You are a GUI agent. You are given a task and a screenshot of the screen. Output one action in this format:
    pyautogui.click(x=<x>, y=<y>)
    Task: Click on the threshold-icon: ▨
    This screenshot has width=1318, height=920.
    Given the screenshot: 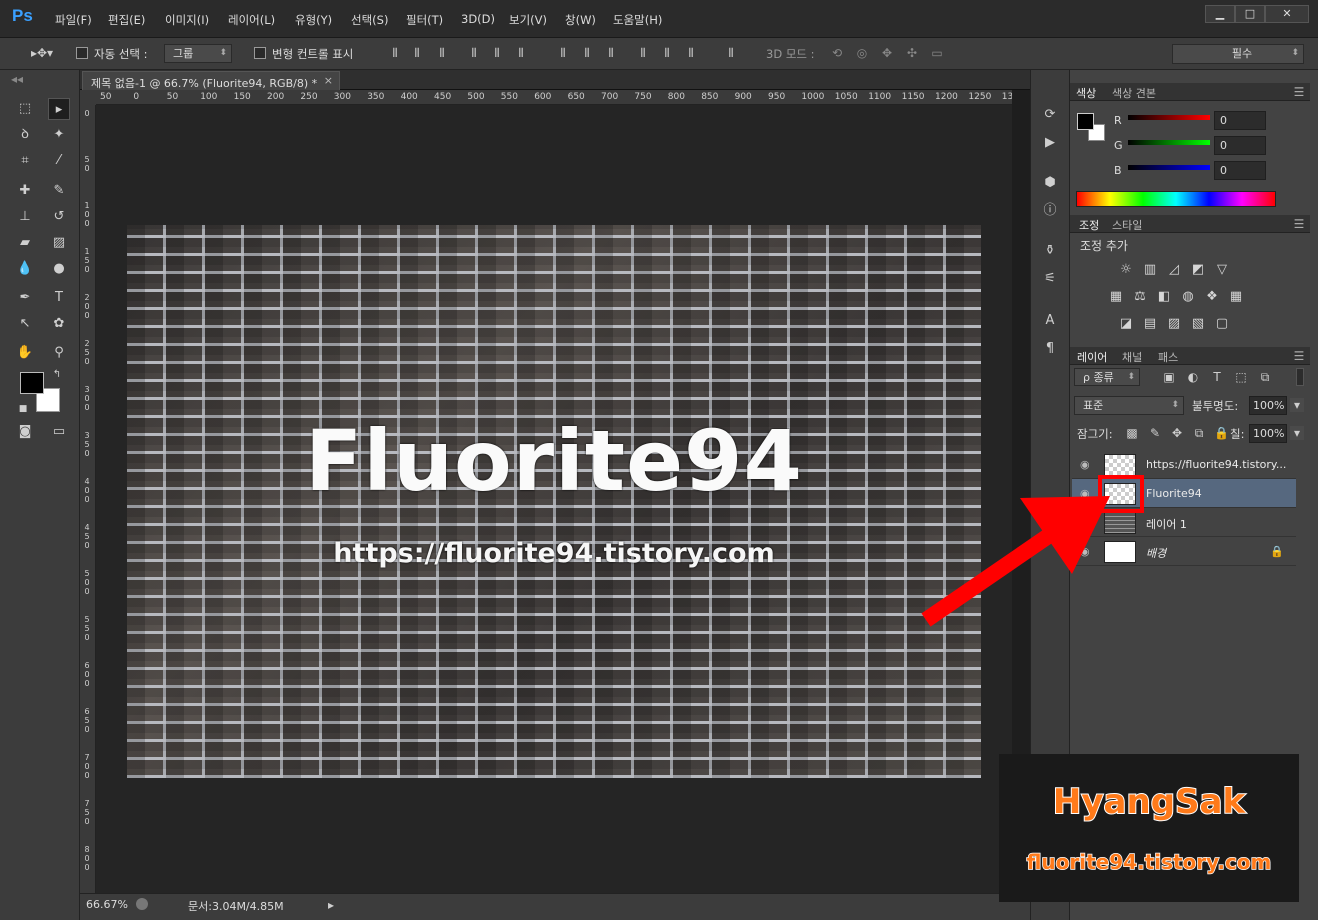 What is the action you would take?
    pyautogui.click(x=1174, y=324)
    